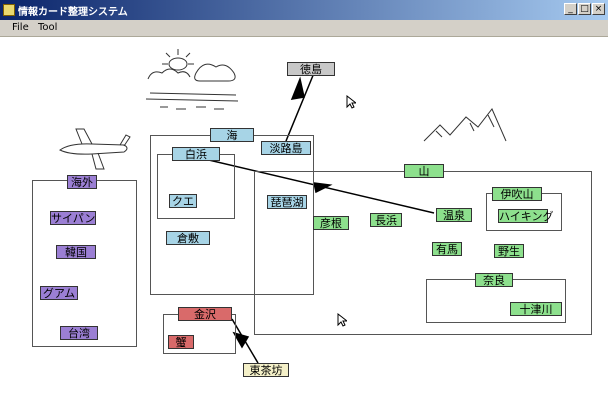  Describe the element at coordinates (517, 194) in the screenshot. I see `card-ibukiyama: 伊吹山` at that location.